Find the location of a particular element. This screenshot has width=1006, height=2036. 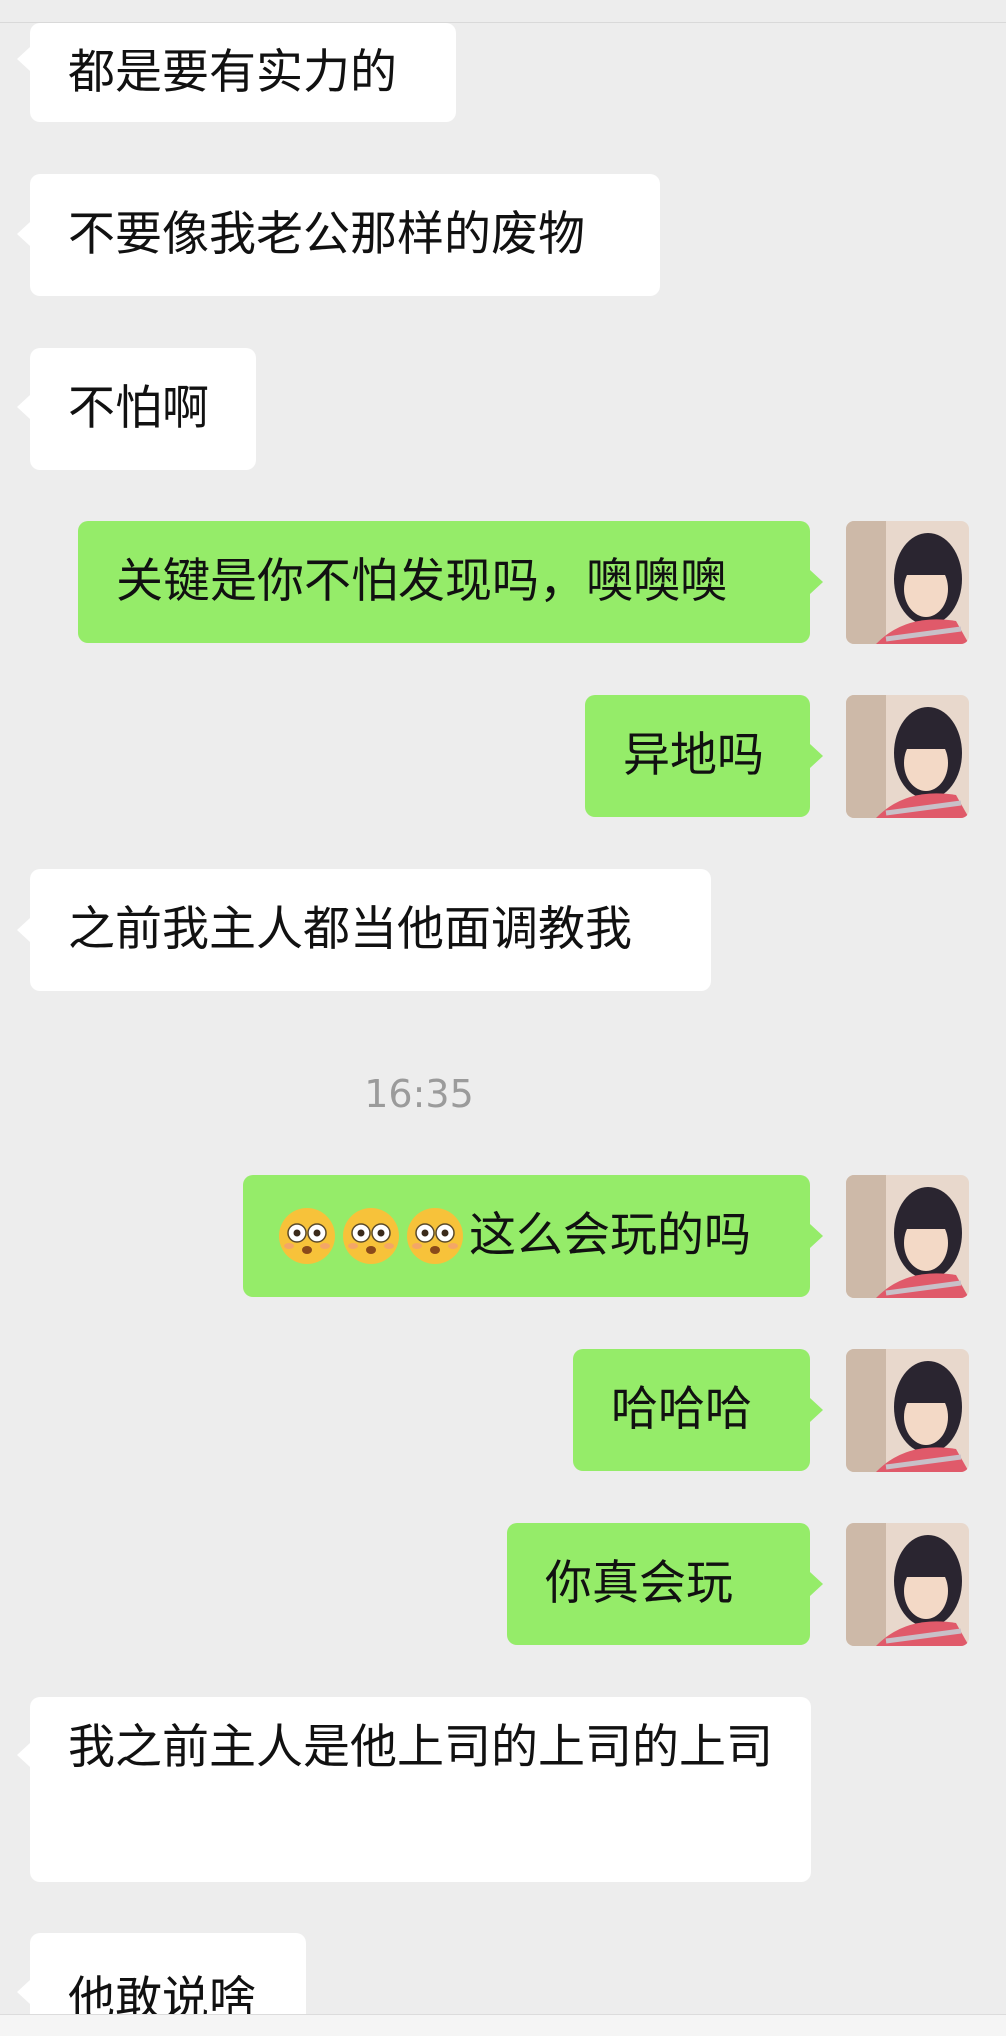

message-text: 不怕啊 is located at coordinates (138, 408).